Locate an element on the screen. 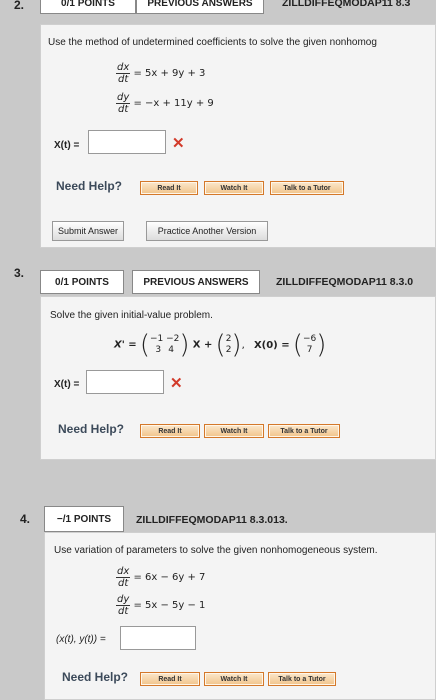 The width and height of the screenshot is (436, 700). problem-code: ZILLDIFFEQMODAP11 8.3.0 is located at coordinates (345, 282).